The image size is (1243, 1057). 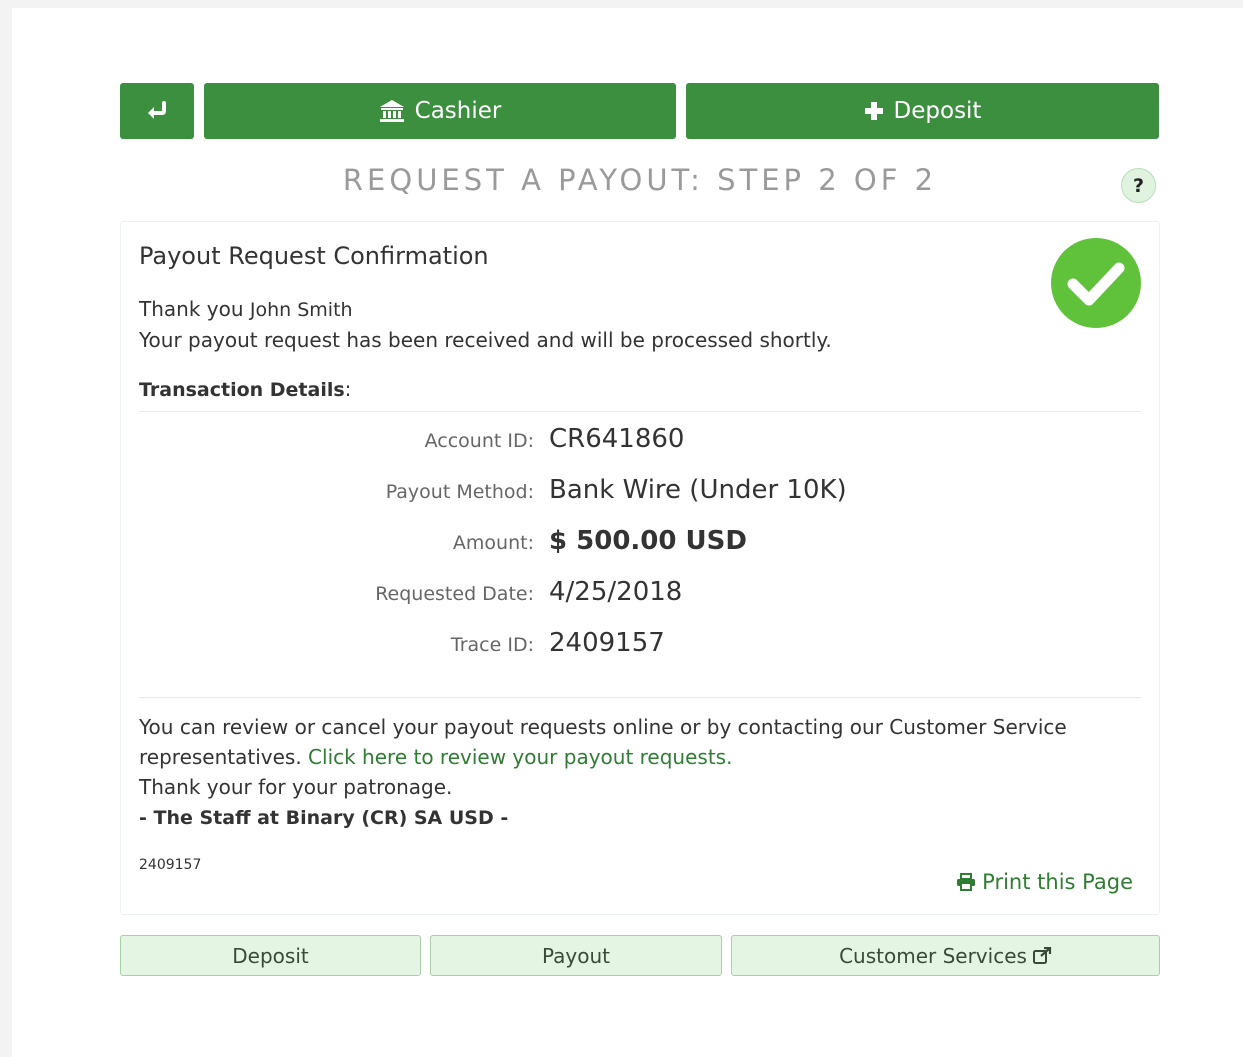 I want to click on customer-services-label: Customer Services, so click(x=933, y=955).